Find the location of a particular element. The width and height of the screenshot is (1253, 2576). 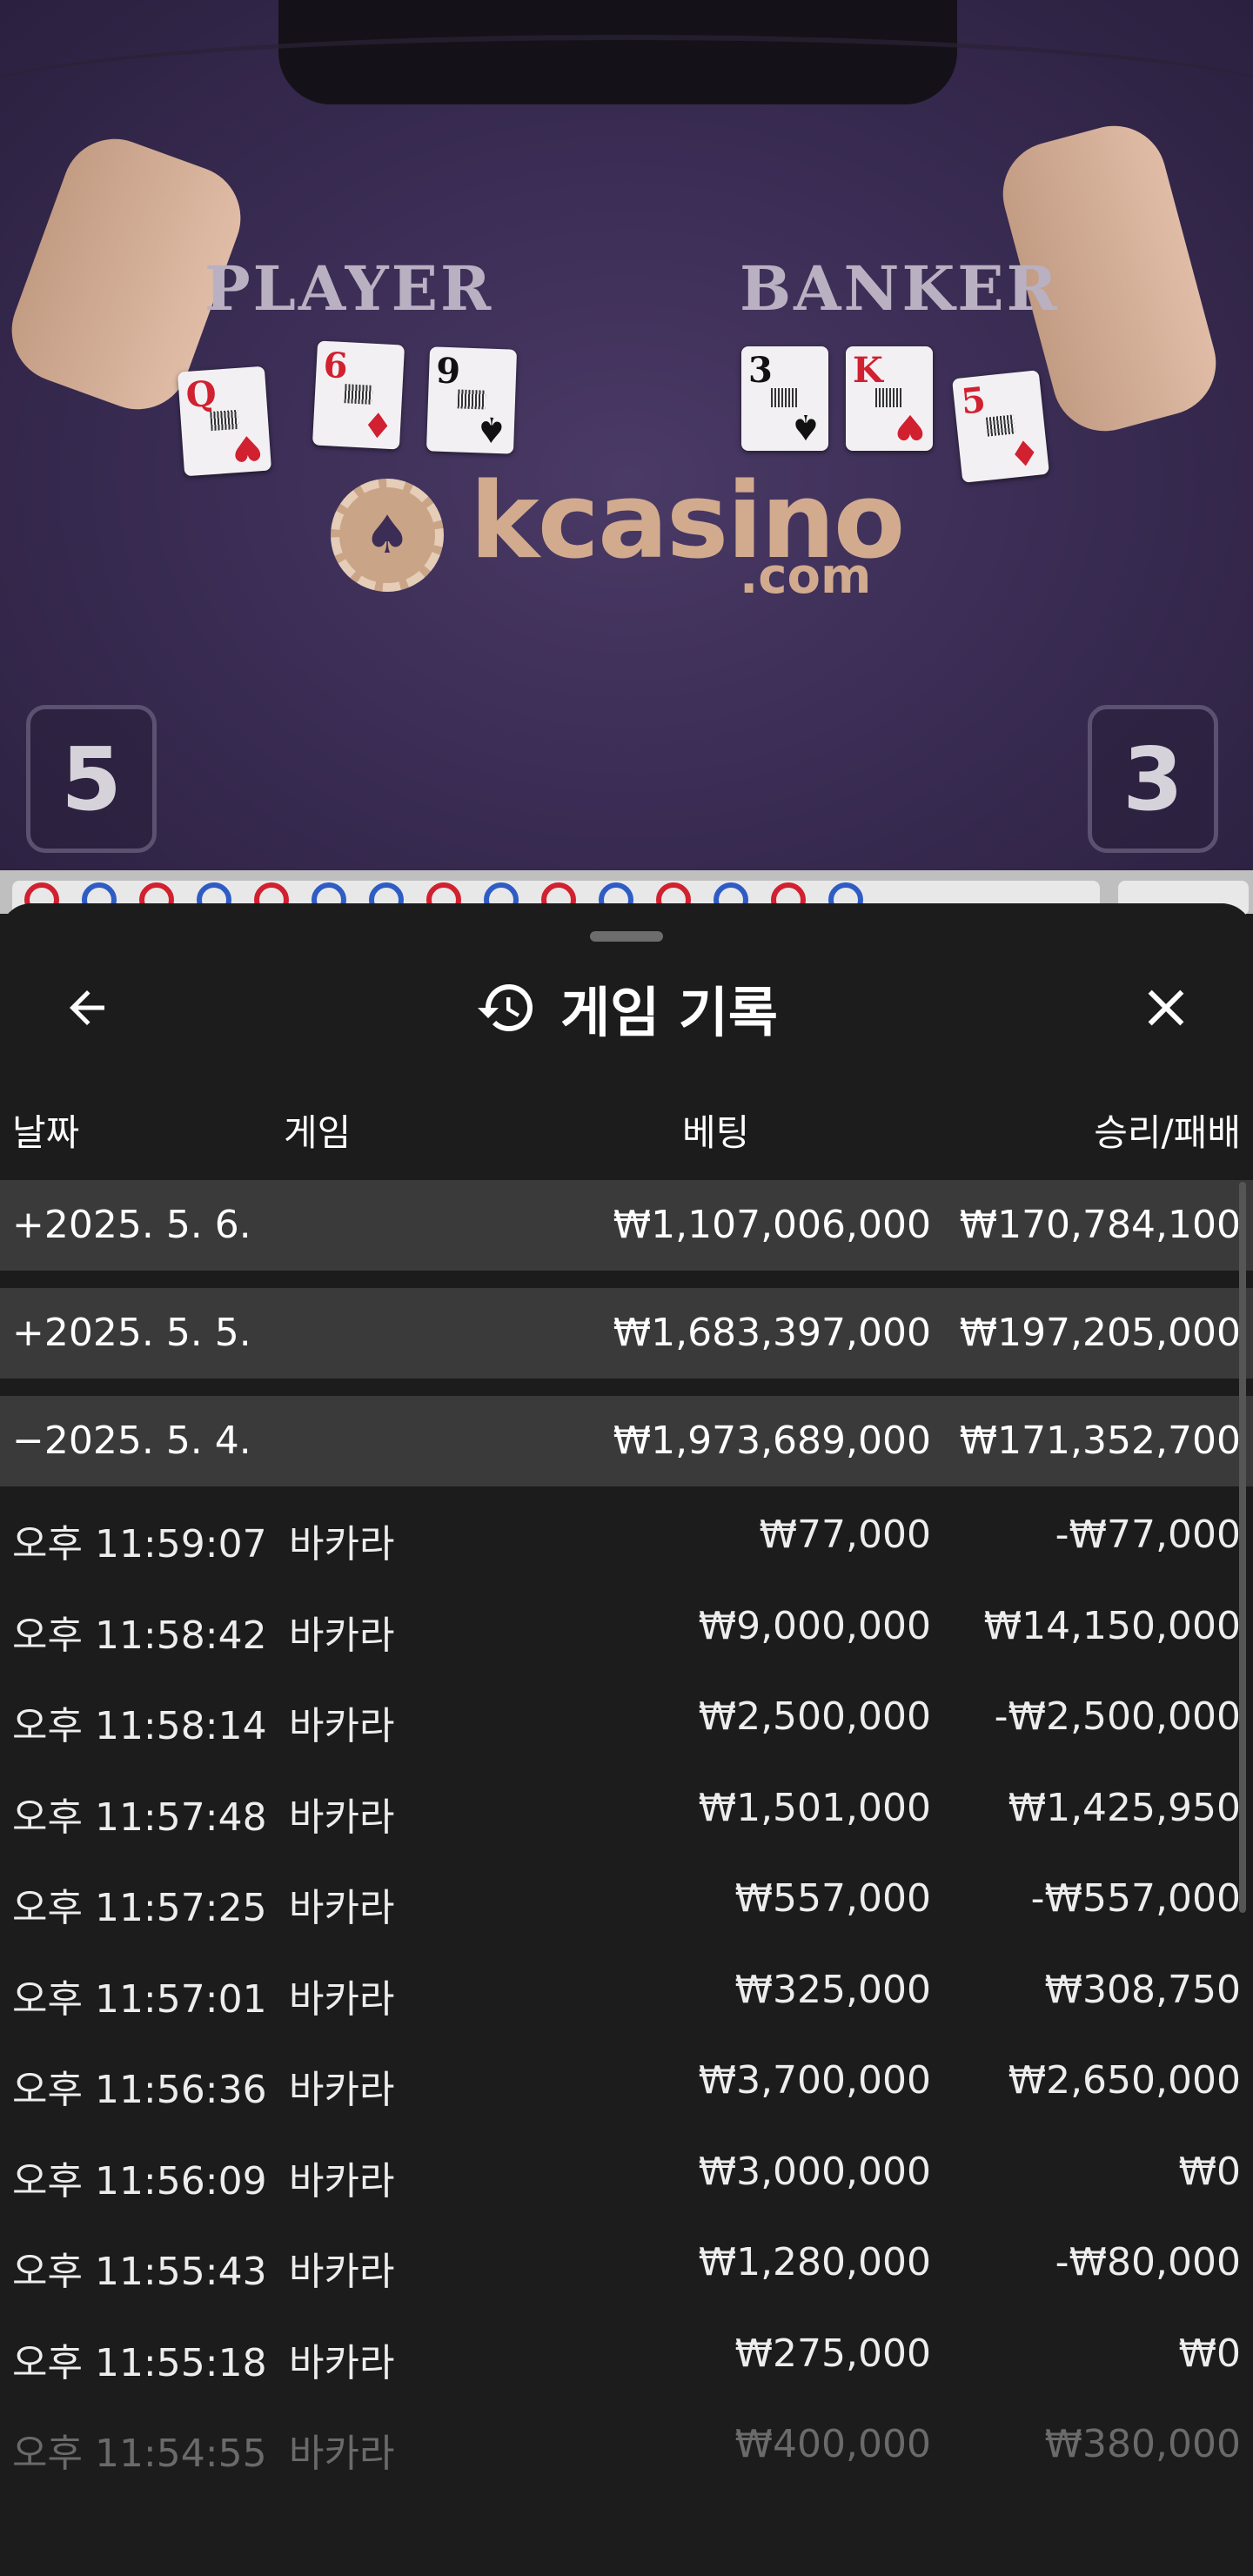

kcasino-logo: ♠ kcasino .com is located at coordinates (635, 535).